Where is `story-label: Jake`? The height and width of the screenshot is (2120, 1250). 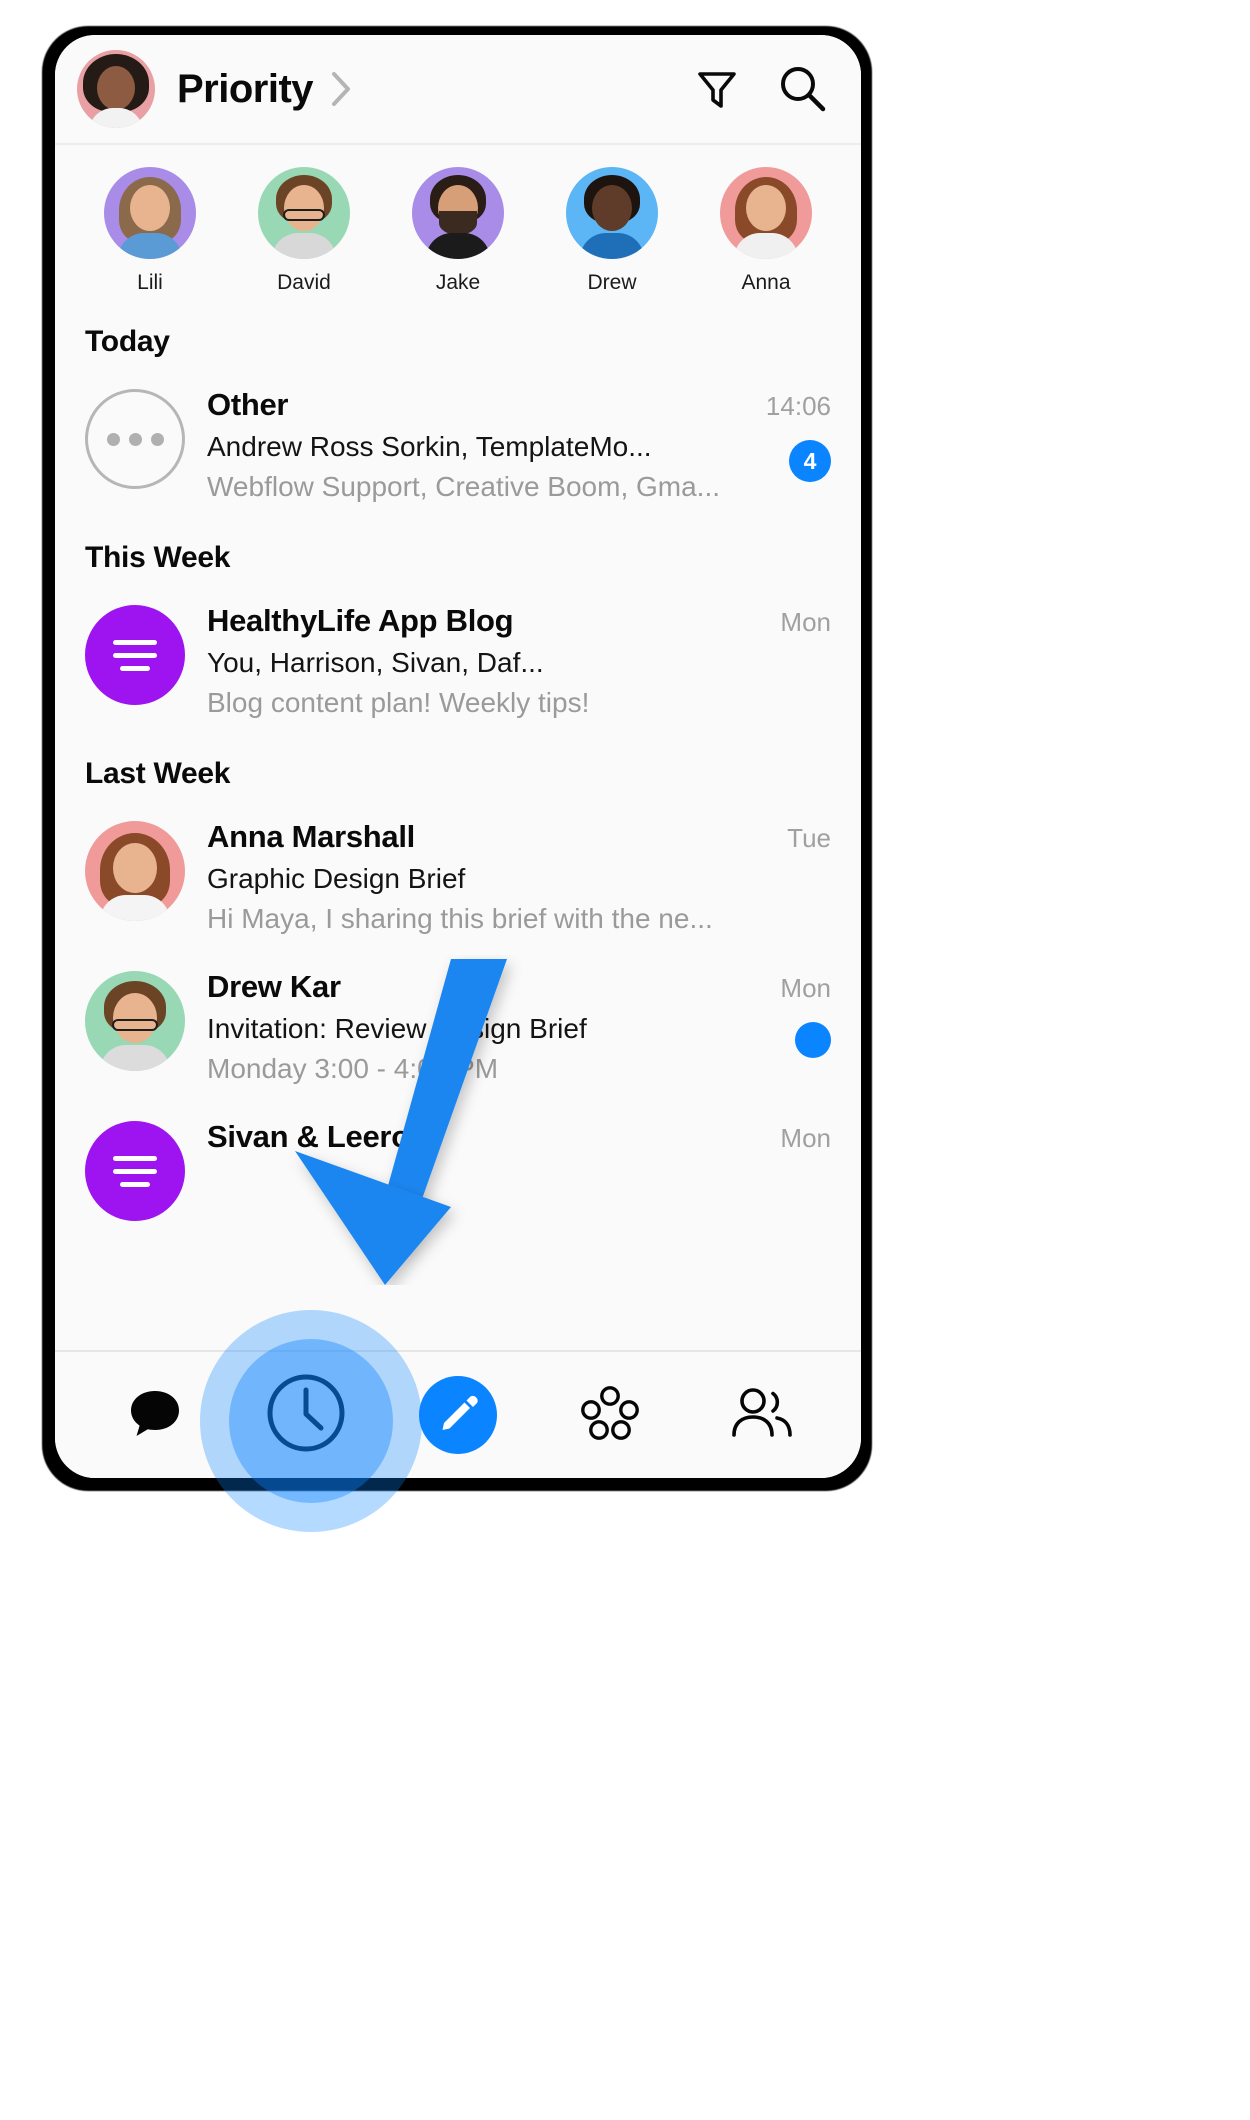
story-label: Jake is located at coordinates (458, 282).